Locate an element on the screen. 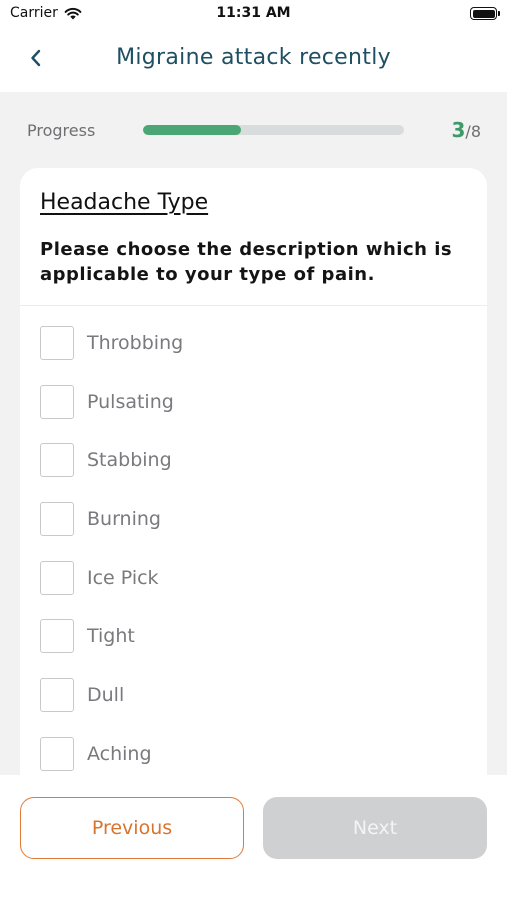  option-item: Stabbing is located at coordinates (255, 472).